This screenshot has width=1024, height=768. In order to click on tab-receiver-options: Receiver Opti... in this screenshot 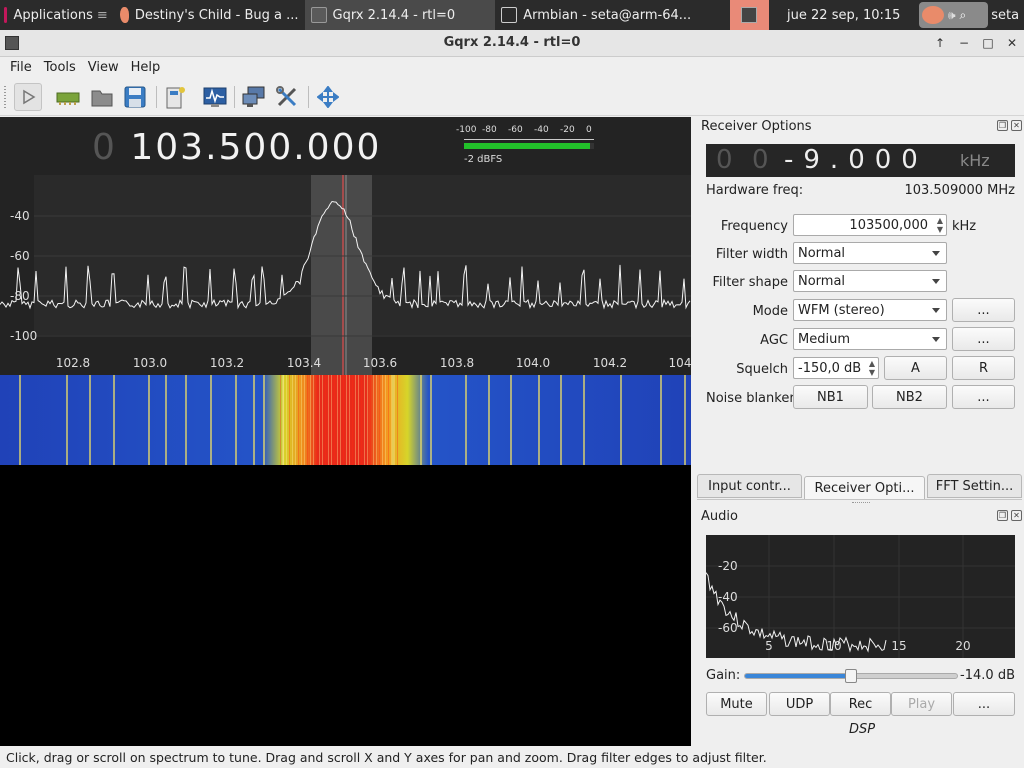, I will do `click(864, 488)`.